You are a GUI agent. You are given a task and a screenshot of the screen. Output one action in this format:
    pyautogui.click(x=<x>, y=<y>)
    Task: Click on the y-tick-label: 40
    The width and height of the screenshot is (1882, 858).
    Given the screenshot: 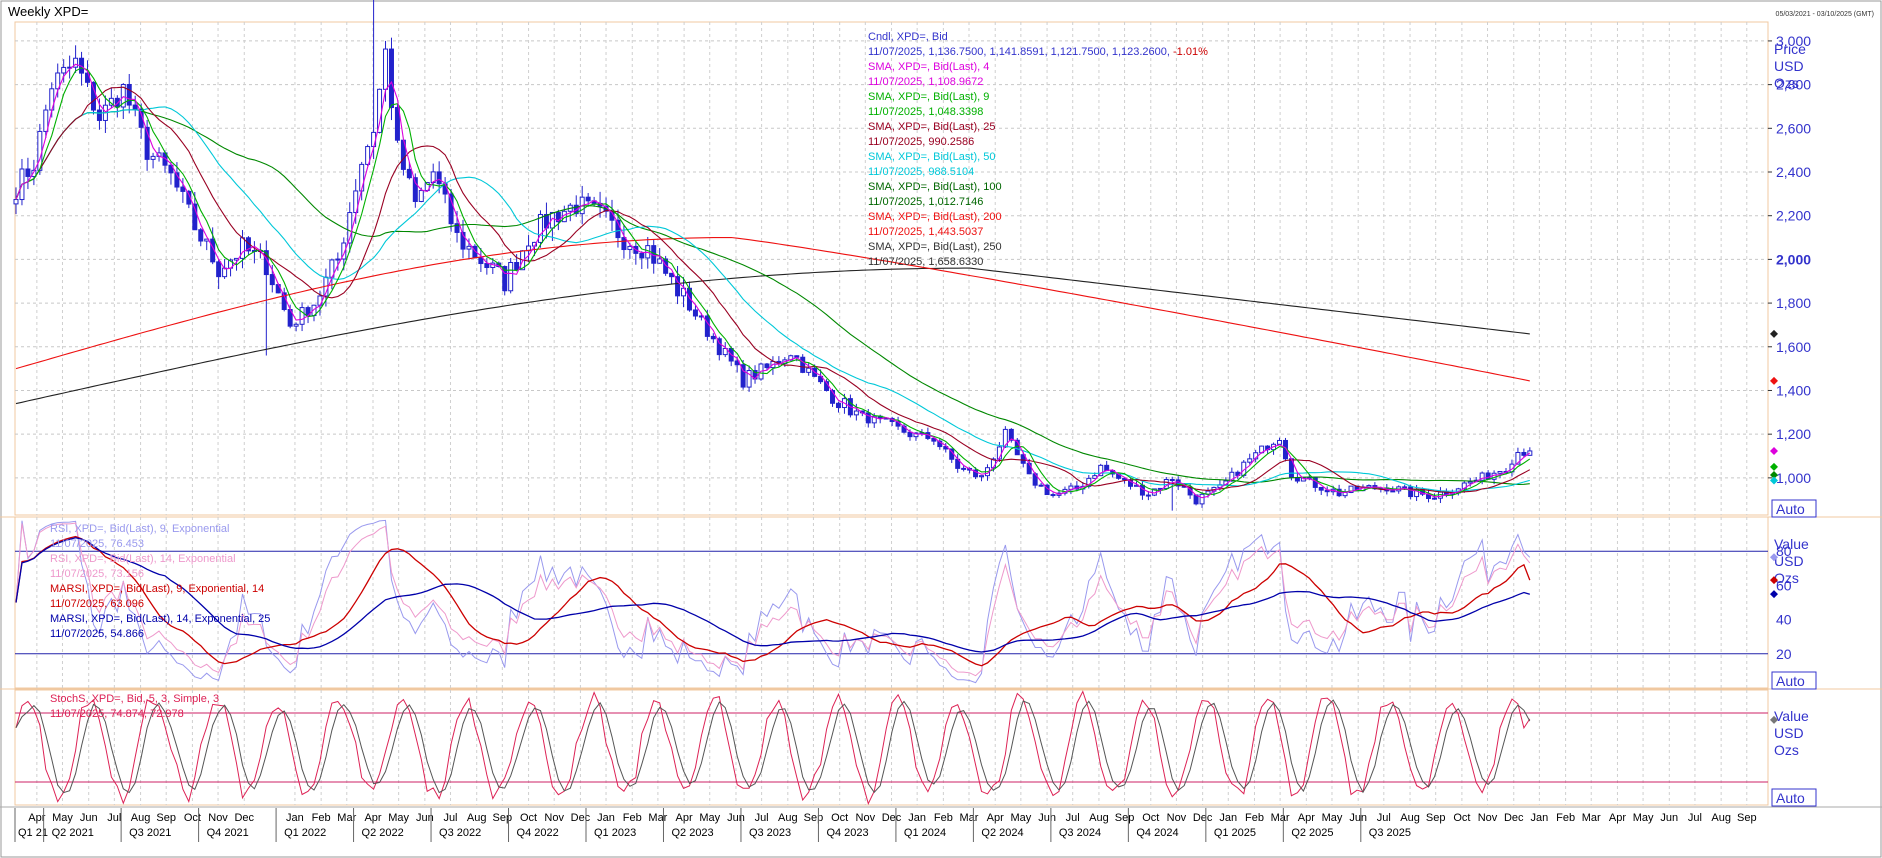 What is the action you would take?
    pyautogui.click(x=1784, y=620)
    